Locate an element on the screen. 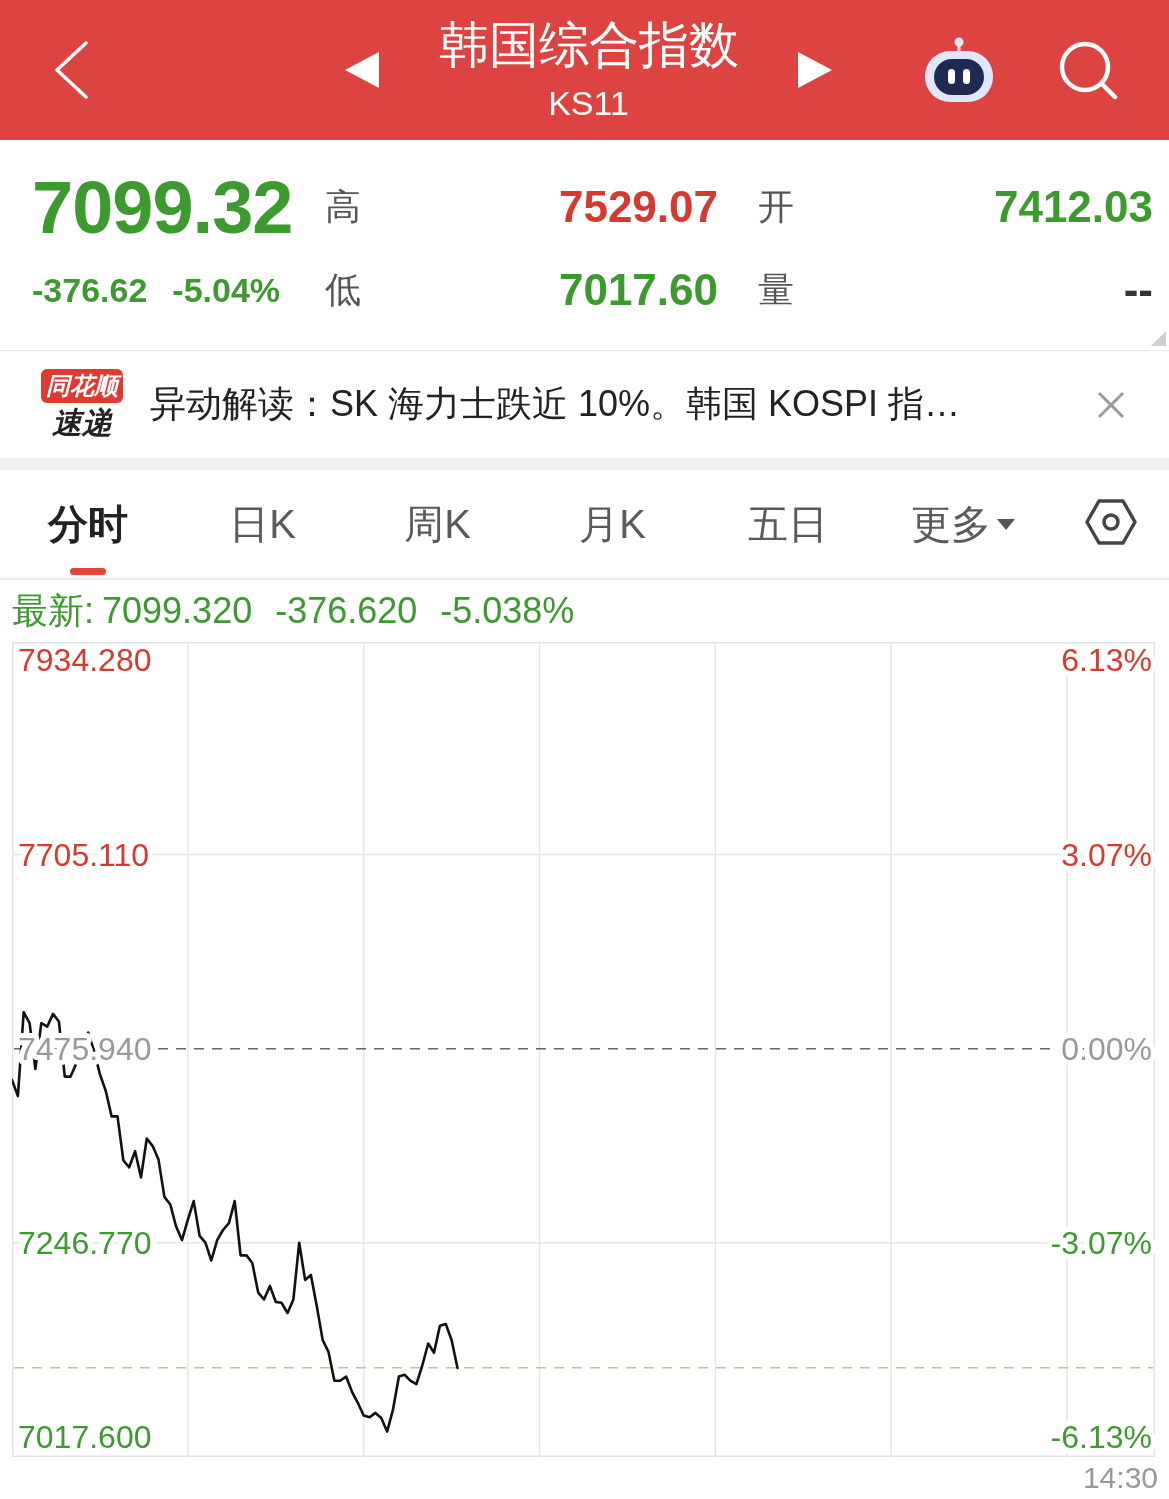  change-value: -376.62 is located at coordinates (90, 290).